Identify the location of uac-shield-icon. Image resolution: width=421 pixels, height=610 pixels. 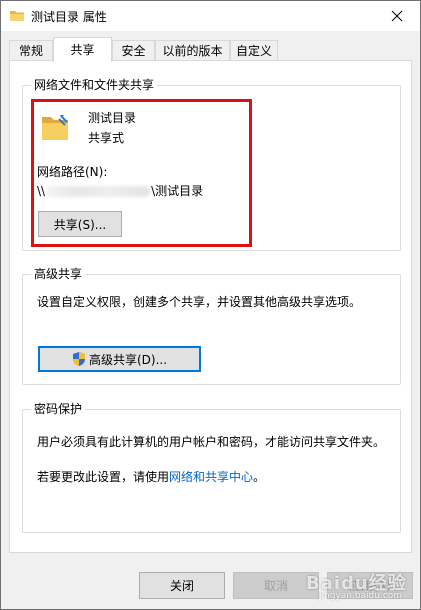
(78, 359).